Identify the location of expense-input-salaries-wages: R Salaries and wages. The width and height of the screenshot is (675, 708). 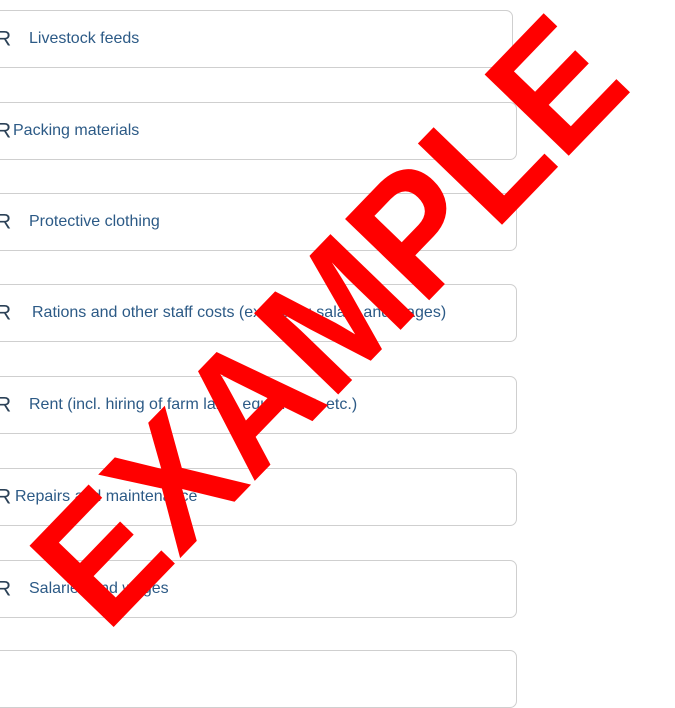
(258, 589).